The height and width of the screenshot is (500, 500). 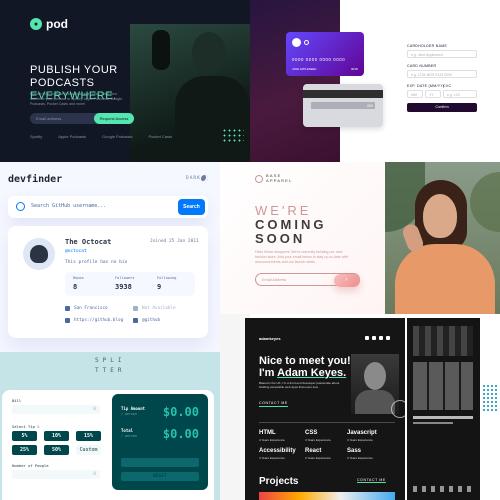 I want to click on bill-input: 0, so click(x=56, y=409).